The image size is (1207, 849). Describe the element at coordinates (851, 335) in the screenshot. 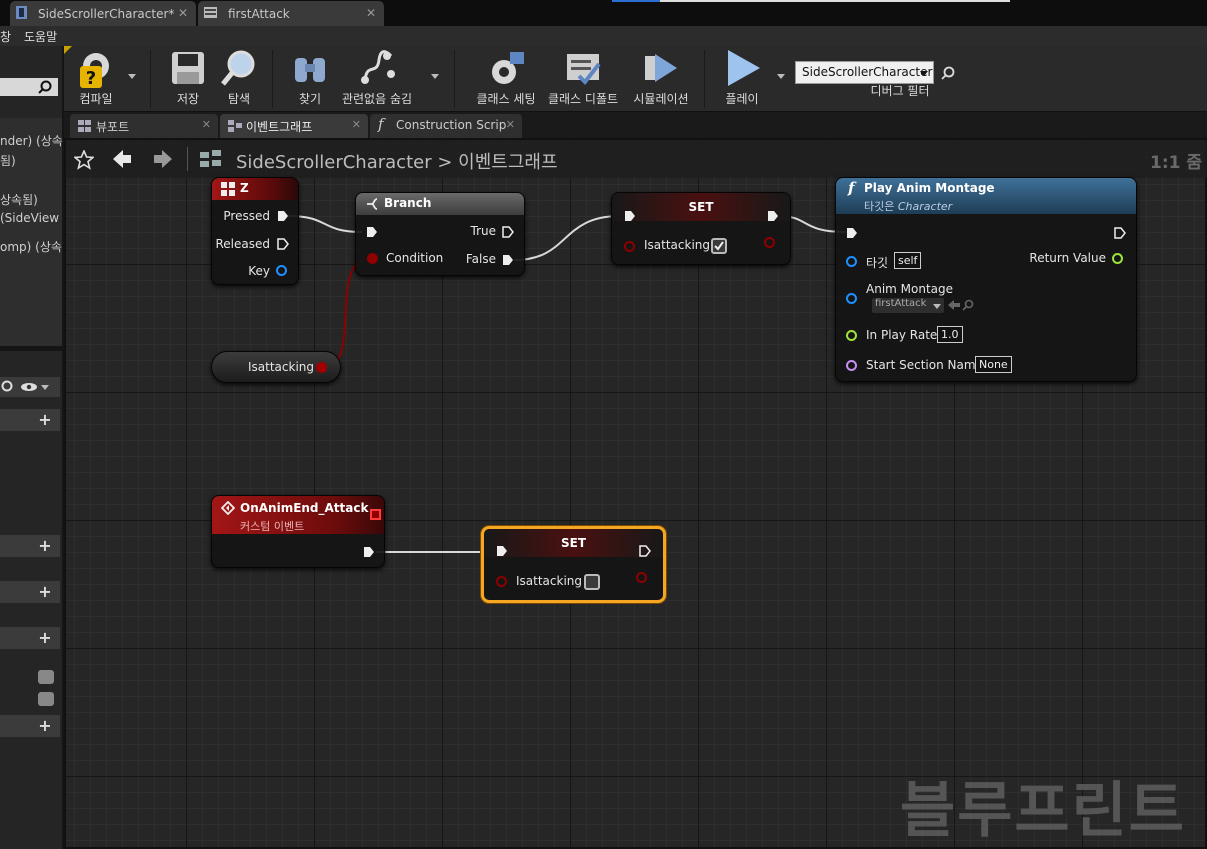

I see `play-rate-input-pin` at that location.